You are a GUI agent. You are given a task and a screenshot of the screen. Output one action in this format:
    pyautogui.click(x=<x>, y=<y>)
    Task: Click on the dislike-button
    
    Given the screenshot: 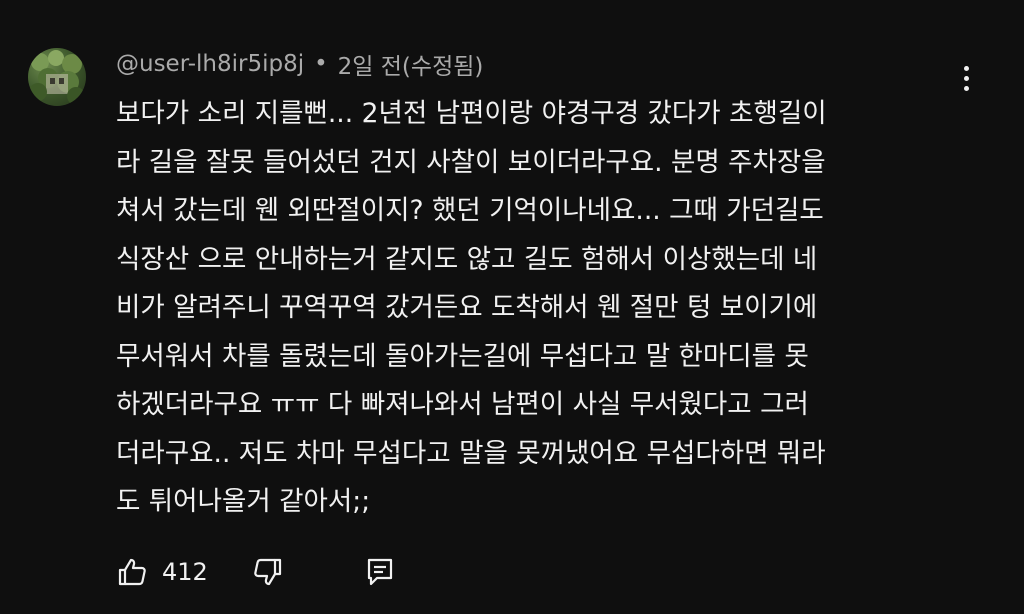 What is the action you would take?
    pyautogui.click(x=268, y=572)
    